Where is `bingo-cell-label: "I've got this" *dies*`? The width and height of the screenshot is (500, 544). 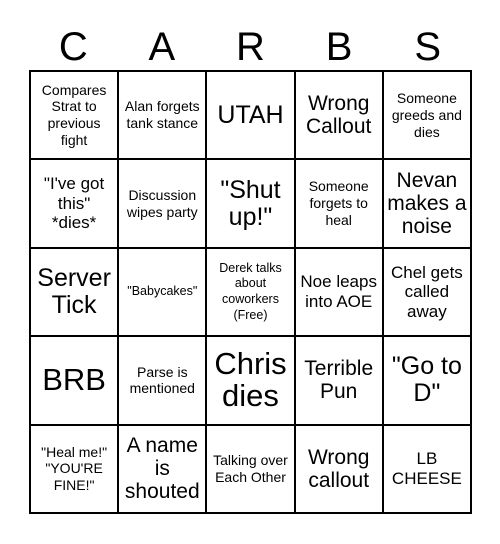 bingo-cell-label: "I've got this" *dies* is located at coordinates (74, 203).